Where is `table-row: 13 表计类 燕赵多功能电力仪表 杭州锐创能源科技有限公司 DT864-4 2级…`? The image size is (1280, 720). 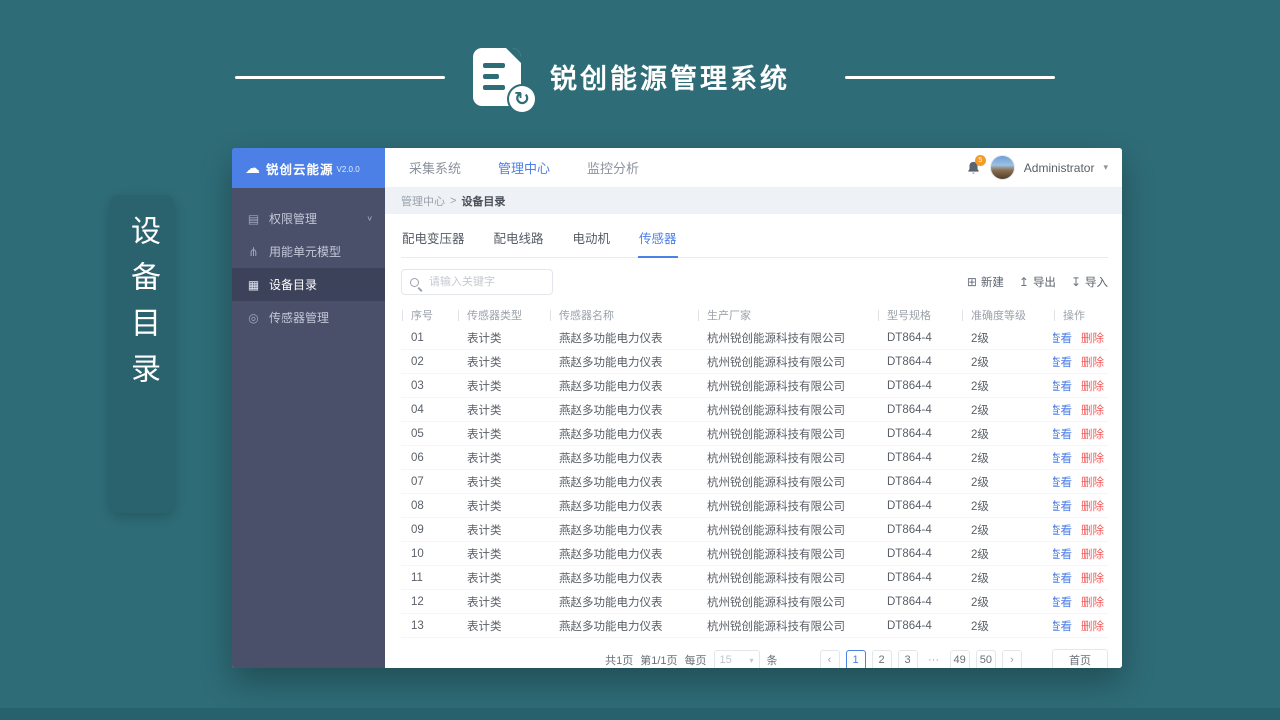
table-row: 13 表计类 燕赵多功能电力仪表 杭州锐创能源科技有限公司 DT864-4 2级… is located at coordinates (754, 626).